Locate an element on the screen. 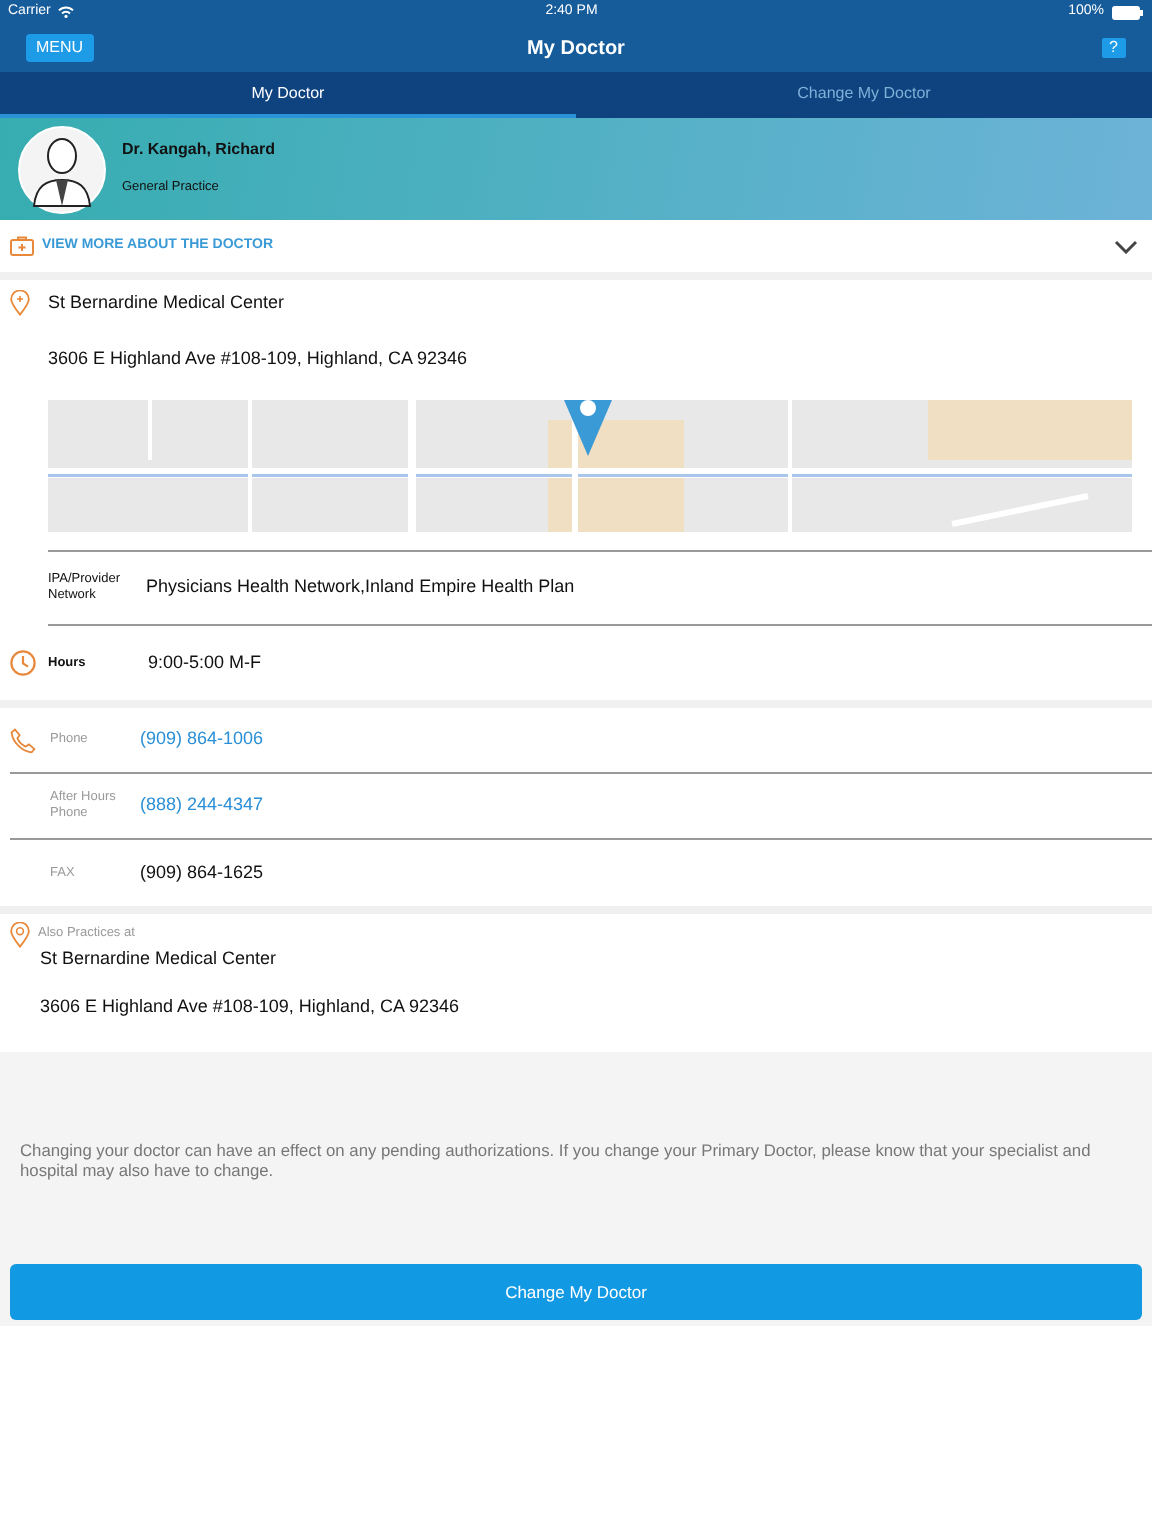  battery-icon is located at coordinates (1128, 12).